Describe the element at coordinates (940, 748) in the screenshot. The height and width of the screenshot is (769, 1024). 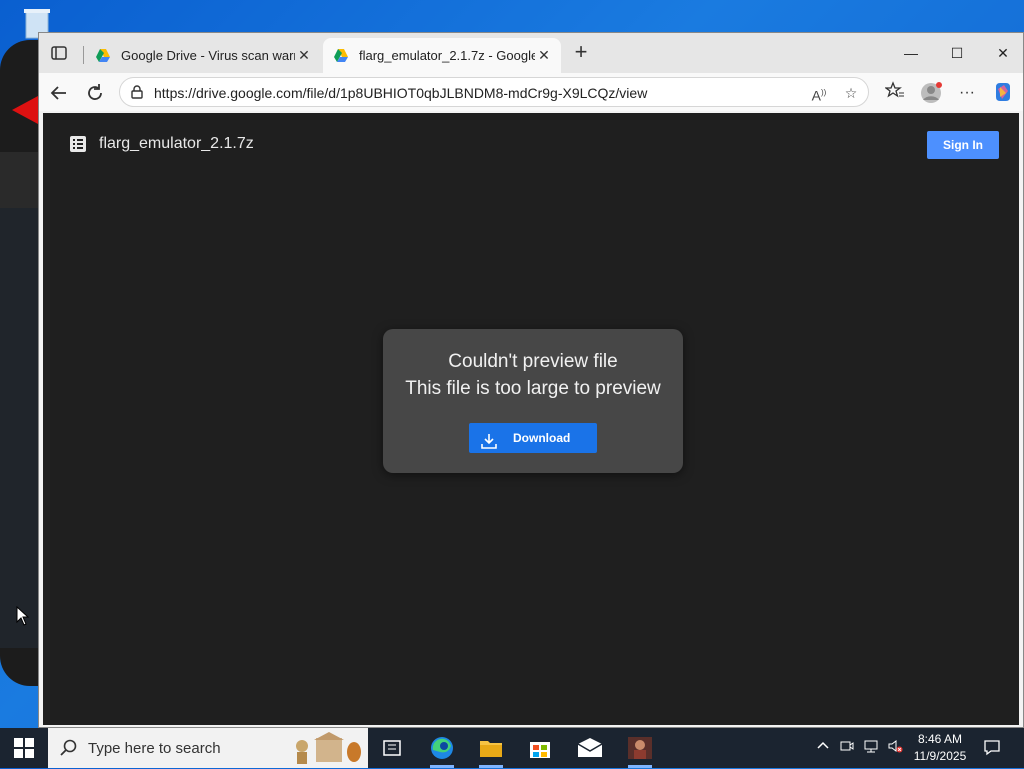
I see `system-clock: 8:46 AM 11/9/2025` at that location.